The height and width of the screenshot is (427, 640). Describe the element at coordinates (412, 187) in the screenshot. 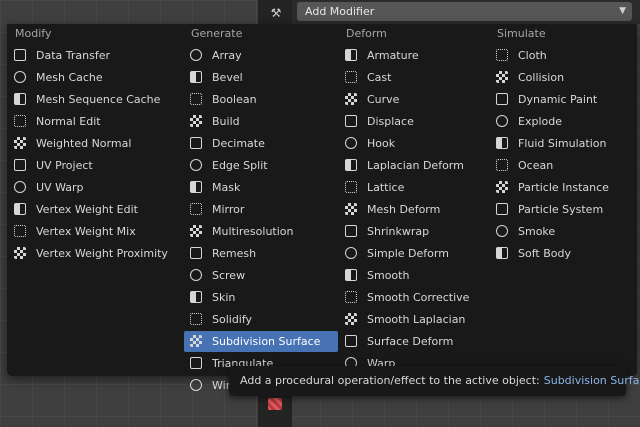

I see `menu-item-lattice: Lattice` at that location.